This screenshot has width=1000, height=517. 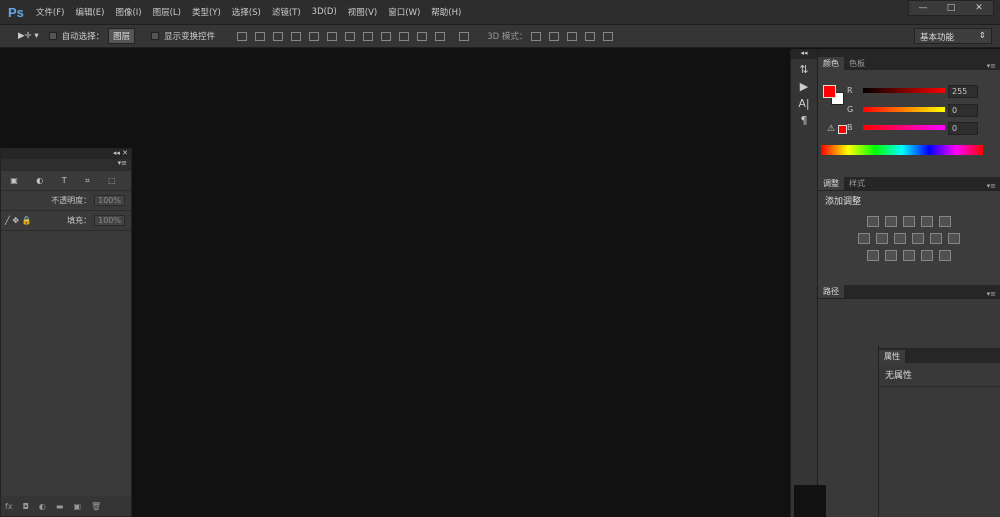 What do you see at coordinates (829, 91) in the screenshot?
I see `foreground-color-swatch` at bounding box center [829, 91].